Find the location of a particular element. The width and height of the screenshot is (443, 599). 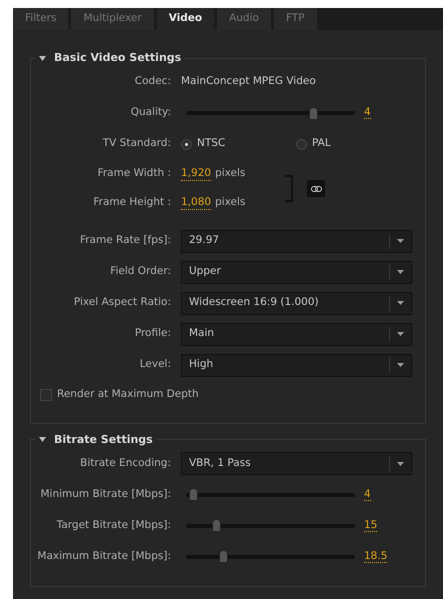

field-label: Field Order: is located at coordinates (140, 271).